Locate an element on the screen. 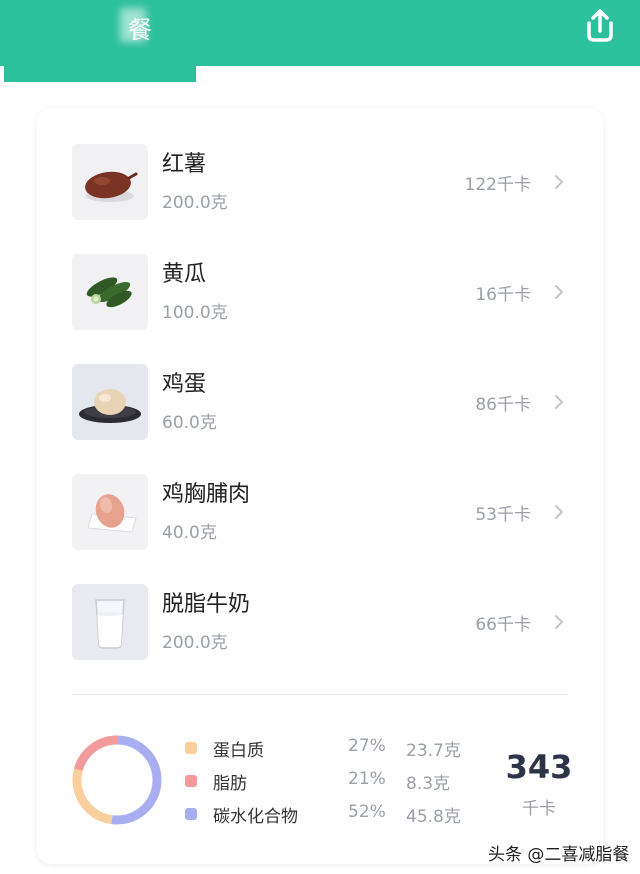 The width and height of the screenshot is (640, 874). food-calories: 16千卡 is located at coordinates (503, 295).